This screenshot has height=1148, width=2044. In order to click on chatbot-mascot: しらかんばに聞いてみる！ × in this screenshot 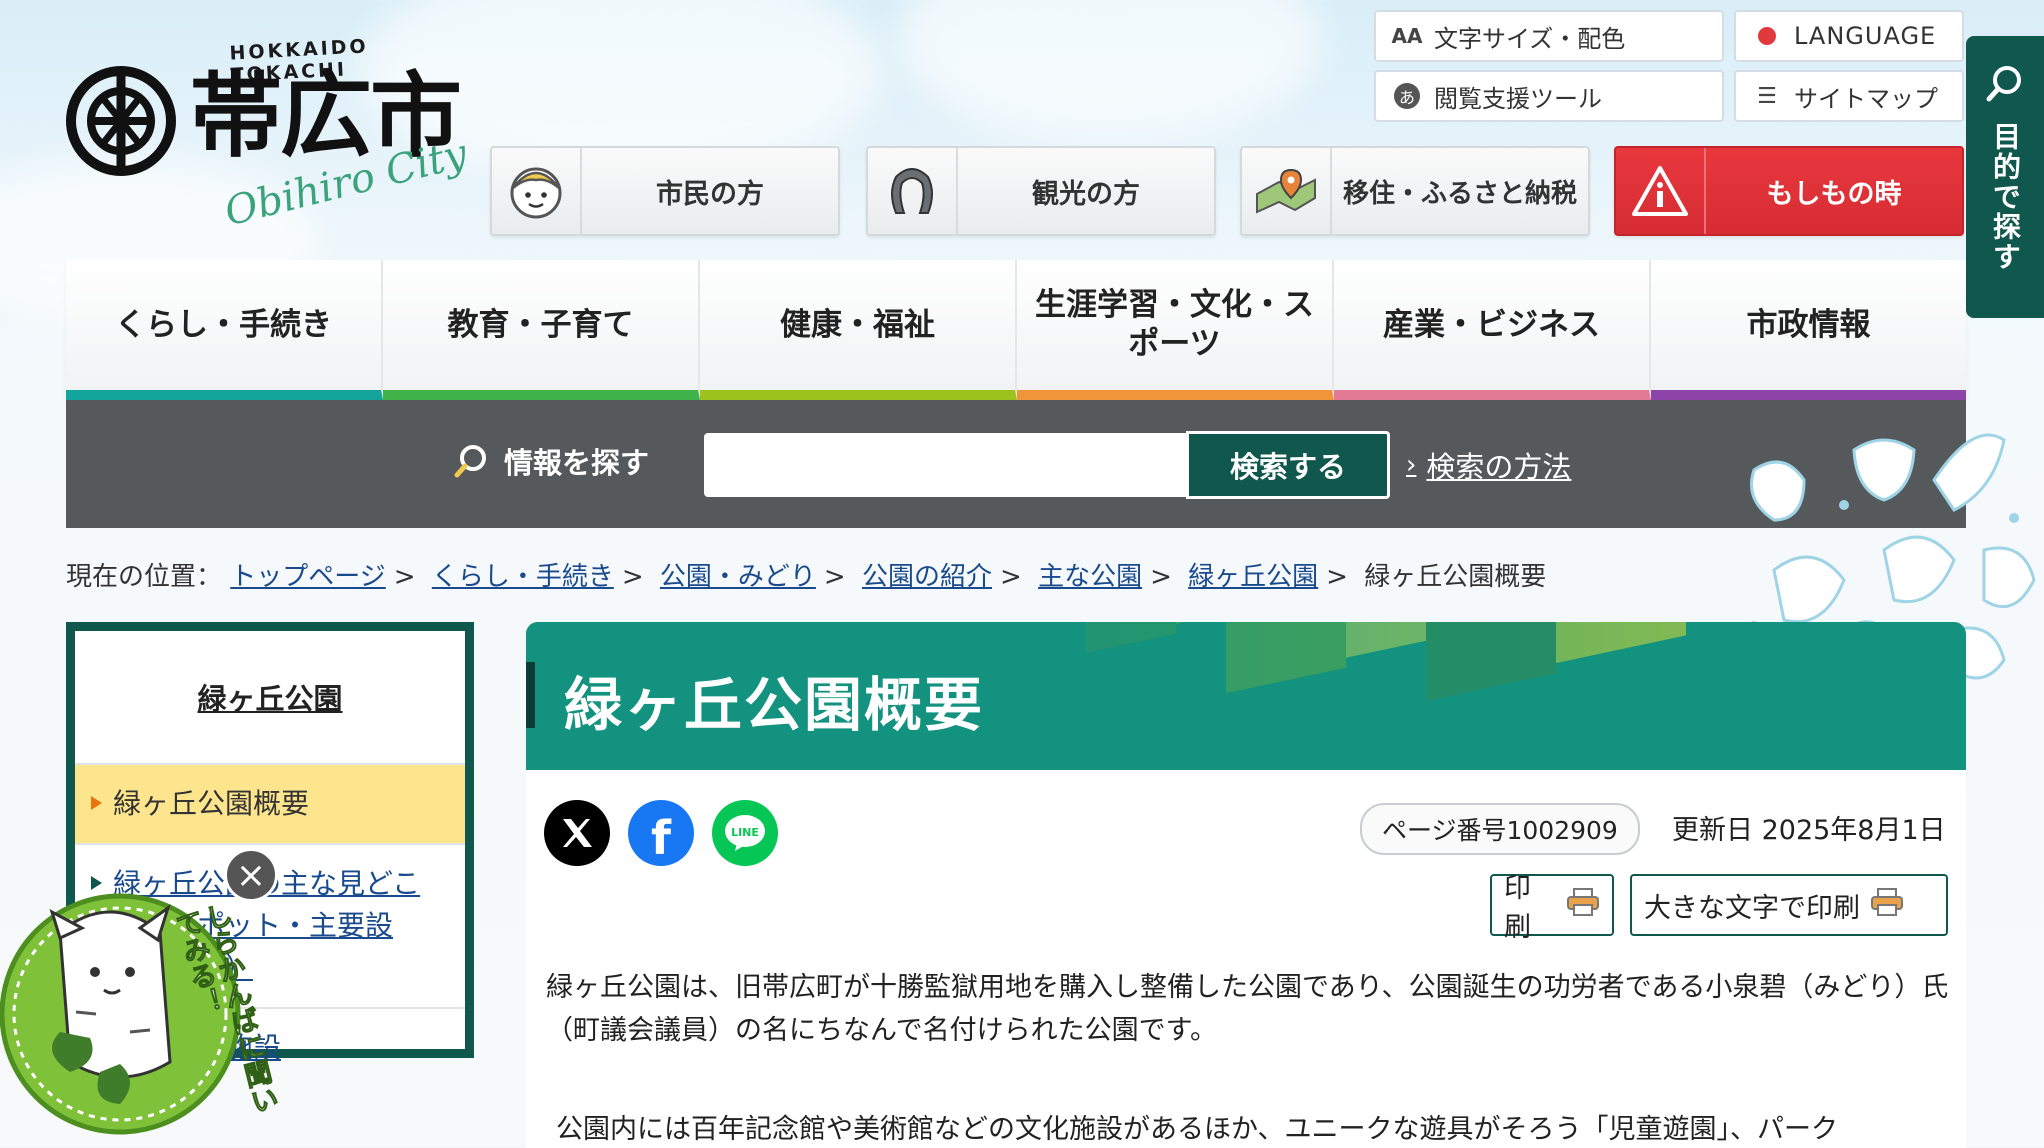, I will do `click(150, 995)`.